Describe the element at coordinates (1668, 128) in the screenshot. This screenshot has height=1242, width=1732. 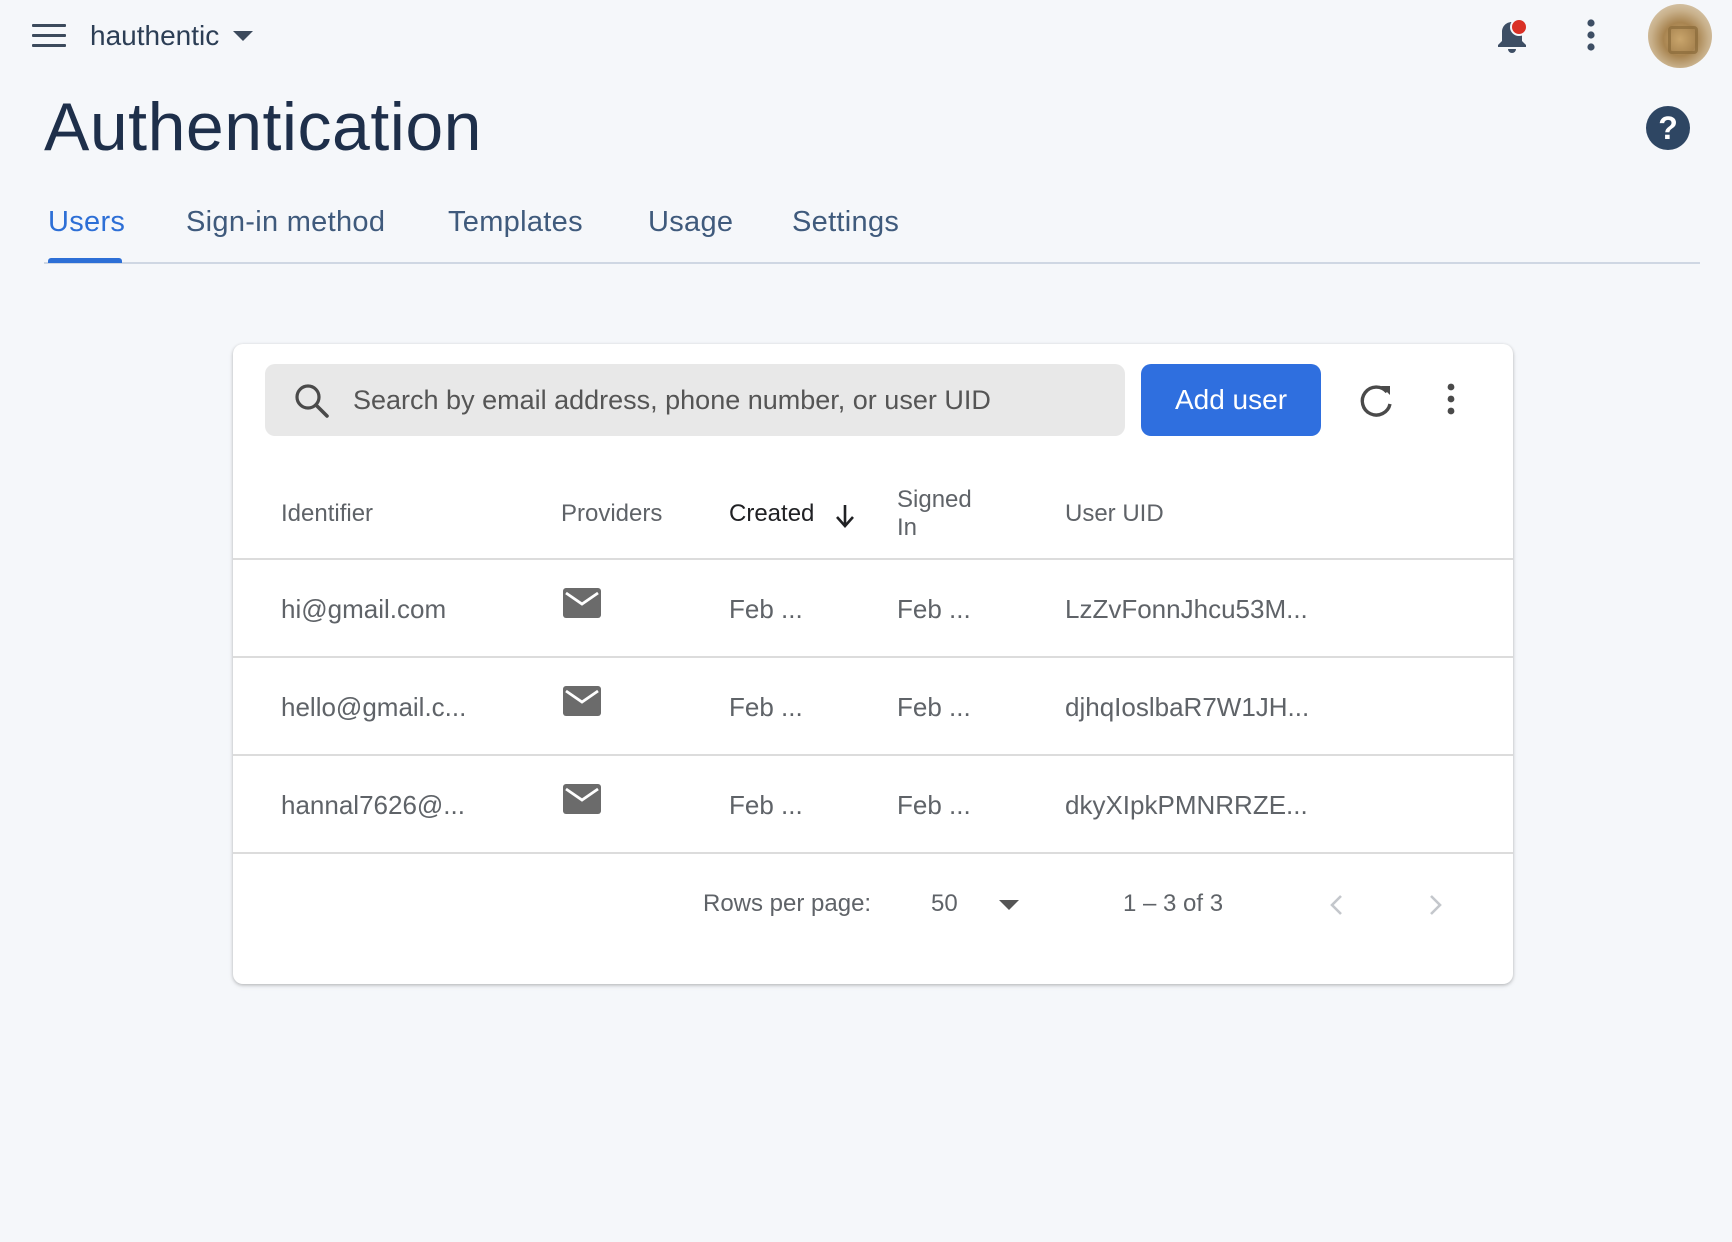
I see `help-icon: ?` at that location.